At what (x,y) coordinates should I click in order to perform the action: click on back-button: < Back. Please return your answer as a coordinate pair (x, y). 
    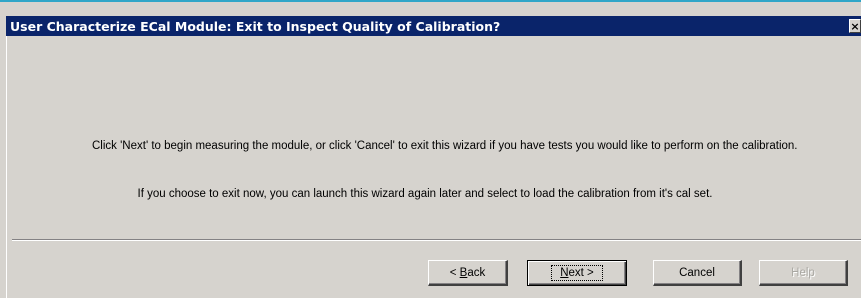
    Looking at the image, I should click on (468, 273).